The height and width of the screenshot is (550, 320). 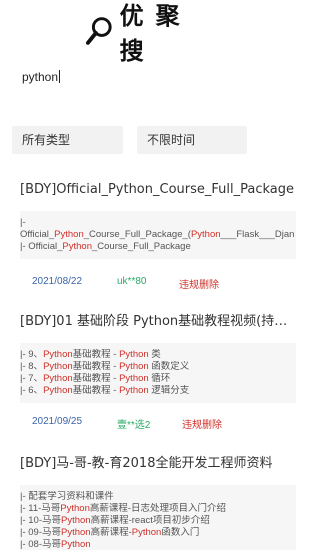 What do you see at coordinates (192, 140) in the screenshot?
I see `time-filter-dropdown: 不限时间` at bounding box center [192, 140].